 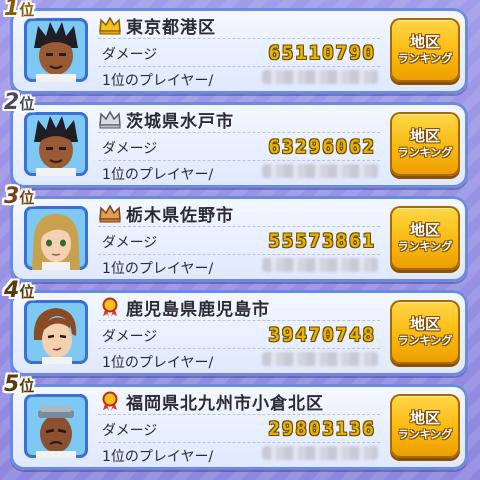 What do you see at coordinates (171, 27) in the screenshot?
I see `region-name: 東京都港区` at bounding box center [171, 27].